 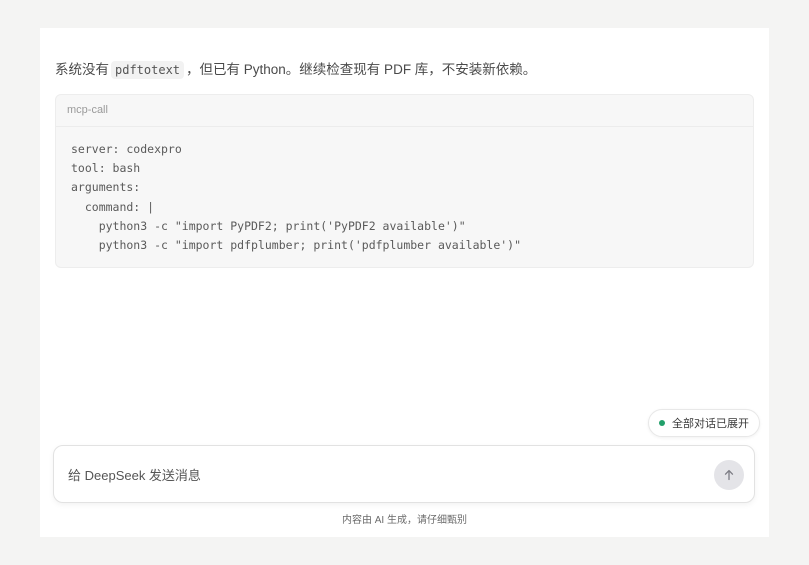 I want to click on status-dot-icon, so click(x=662, y=423).